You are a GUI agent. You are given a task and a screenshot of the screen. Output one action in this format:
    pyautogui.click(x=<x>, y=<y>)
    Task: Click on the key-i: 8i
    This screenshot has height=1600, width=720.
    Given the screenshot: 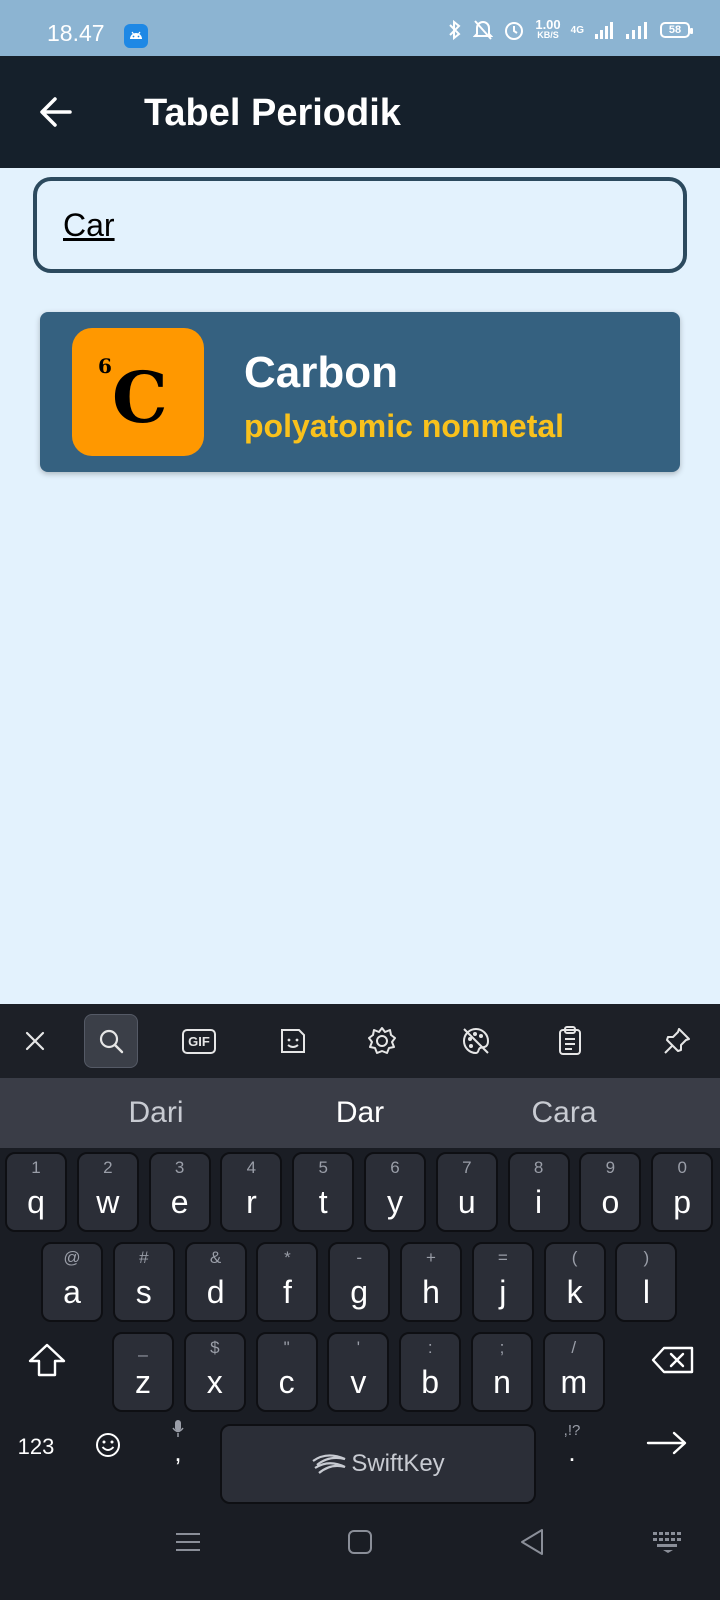 What is the action you would take?
    pyautogui.click(x=538, y=1192)
    